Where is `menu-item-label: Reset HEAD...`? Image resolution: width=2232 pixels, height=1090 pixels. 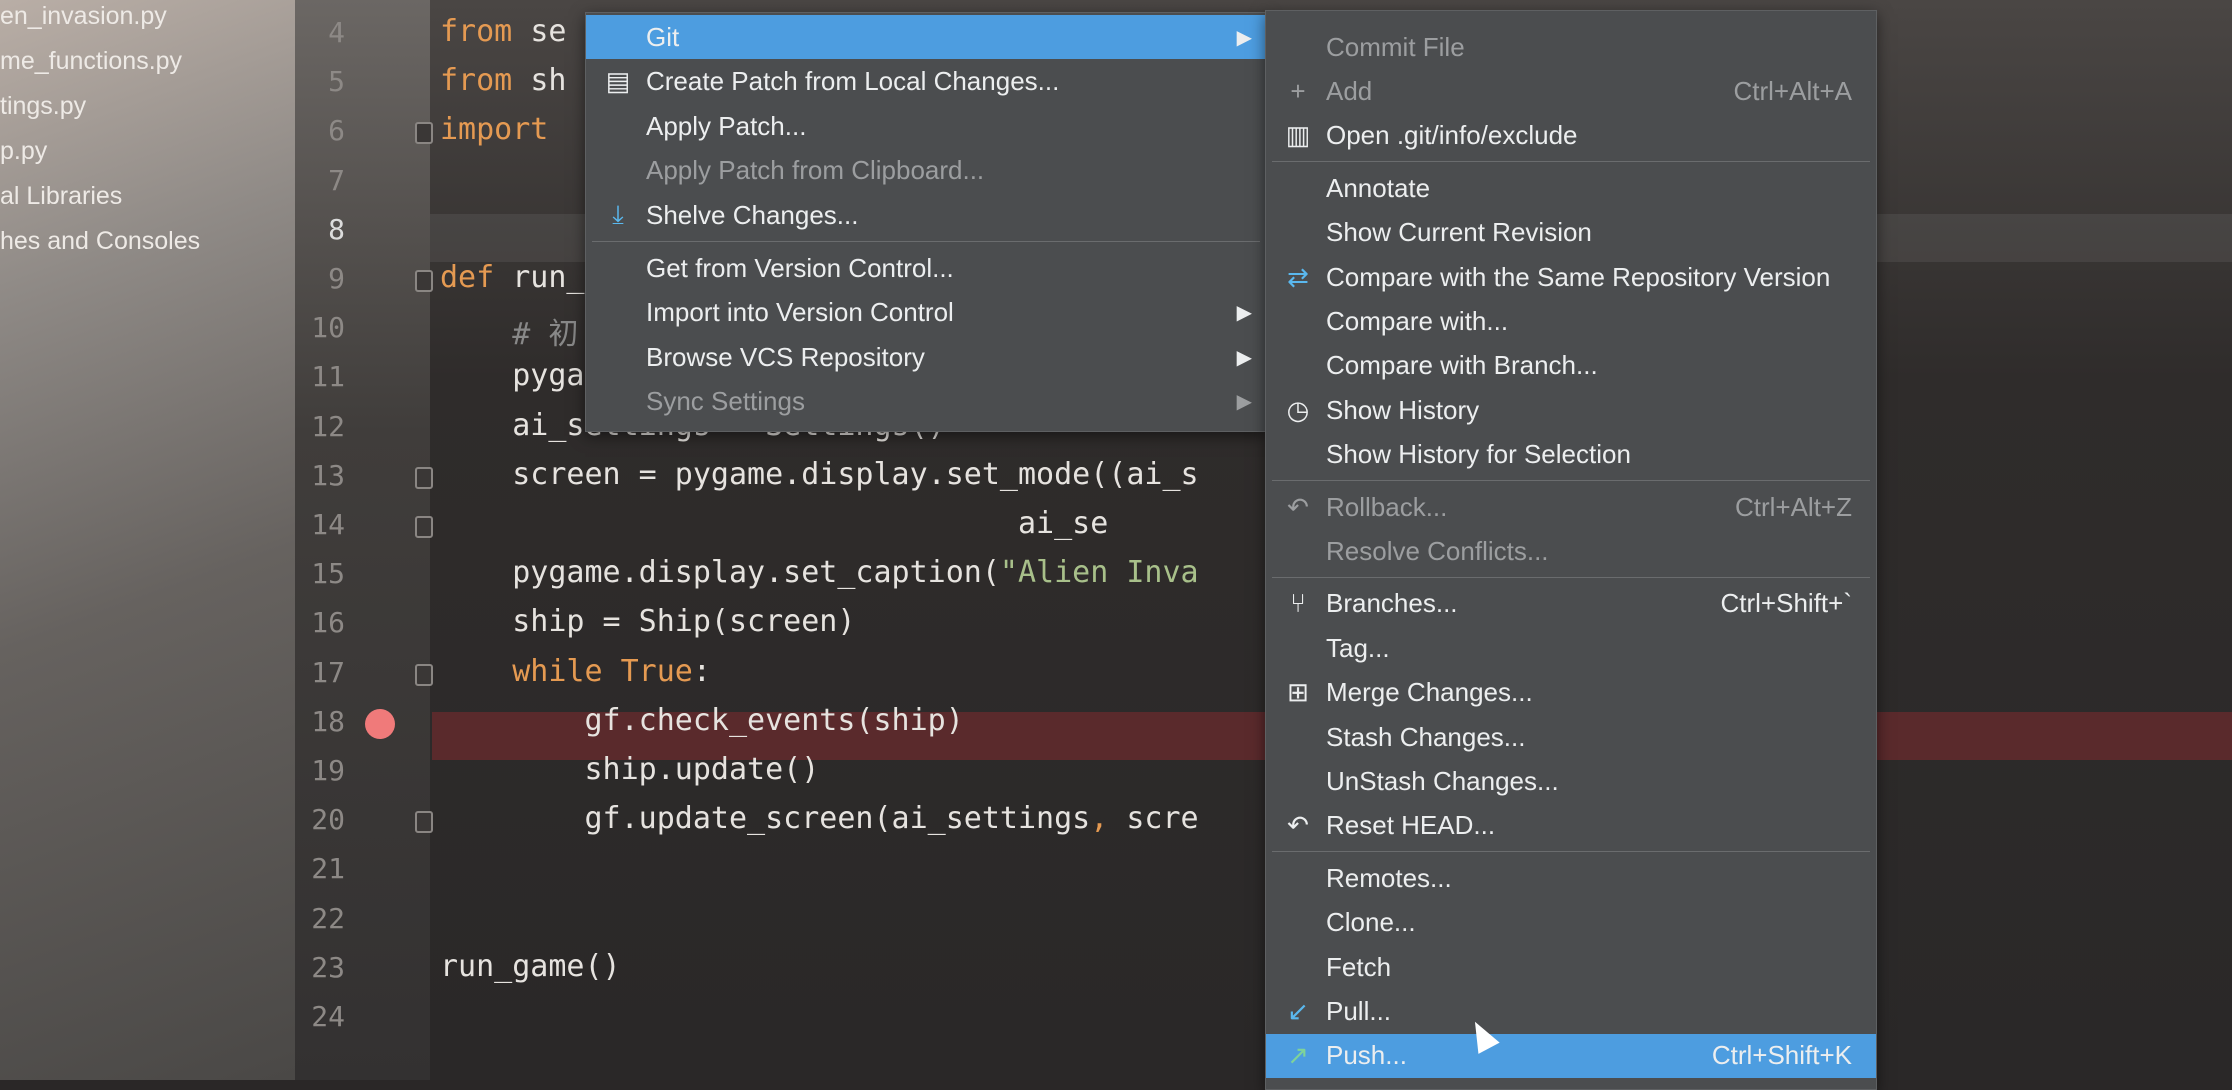 menu-item-label: Reset HEAD... is located at coordinates (1411, 825).